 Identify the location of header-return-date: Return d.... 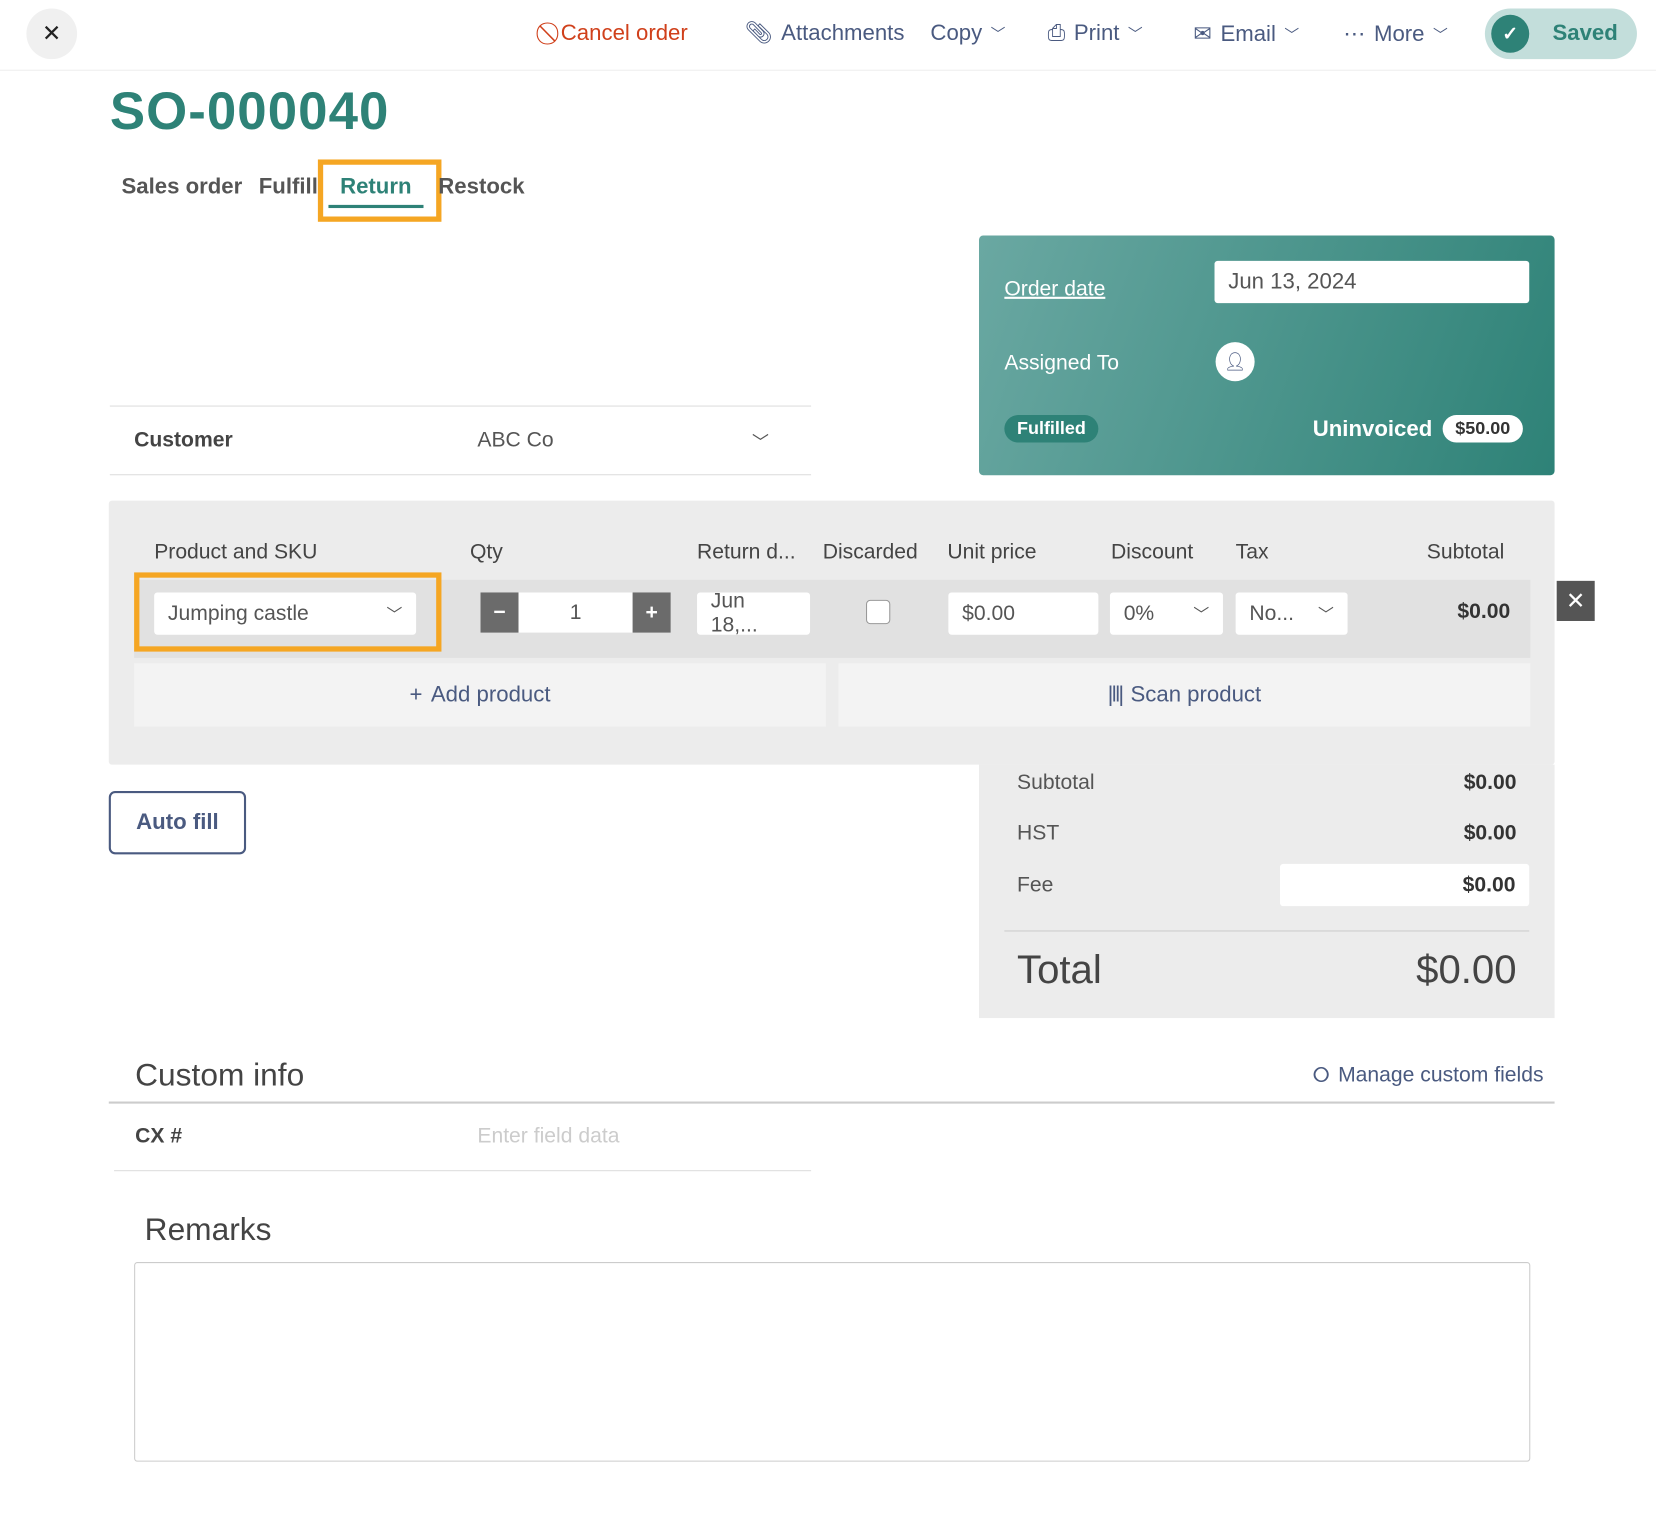
(746, 552).